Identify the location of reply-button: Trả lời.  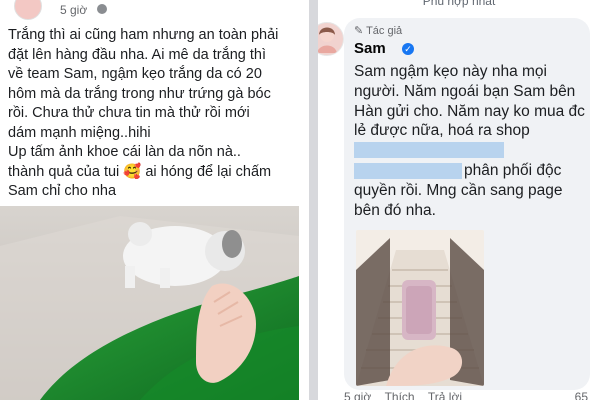
(445, 395).